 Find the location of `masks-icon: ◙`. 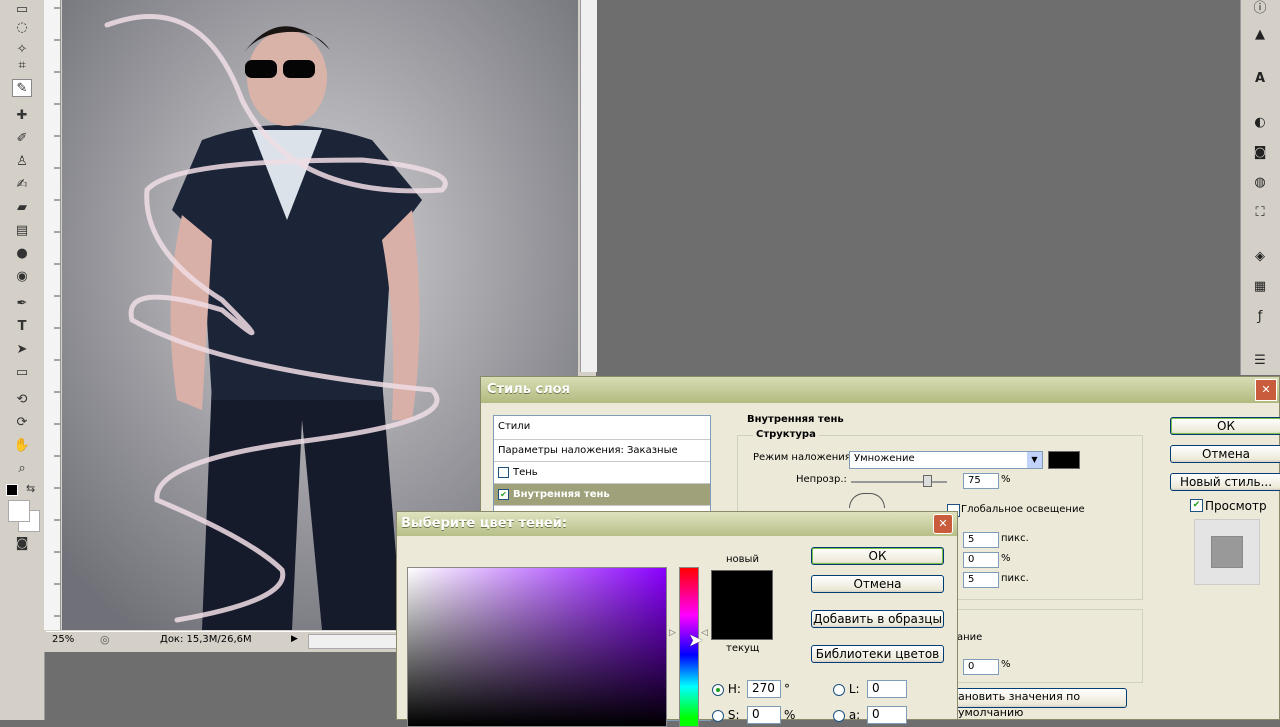

masks-icon: ◙ is located at coordinates (1260, 152).